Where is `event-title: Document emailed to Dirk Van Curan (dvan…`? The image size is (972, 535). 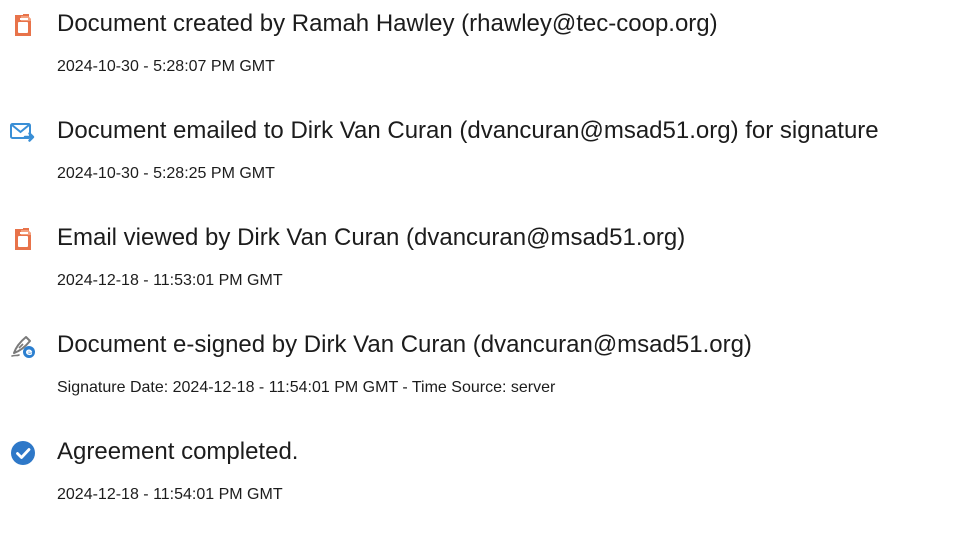
event-title: Document emailed to Dirk Van Curan (dvan… is located at coordinates (468, 130).